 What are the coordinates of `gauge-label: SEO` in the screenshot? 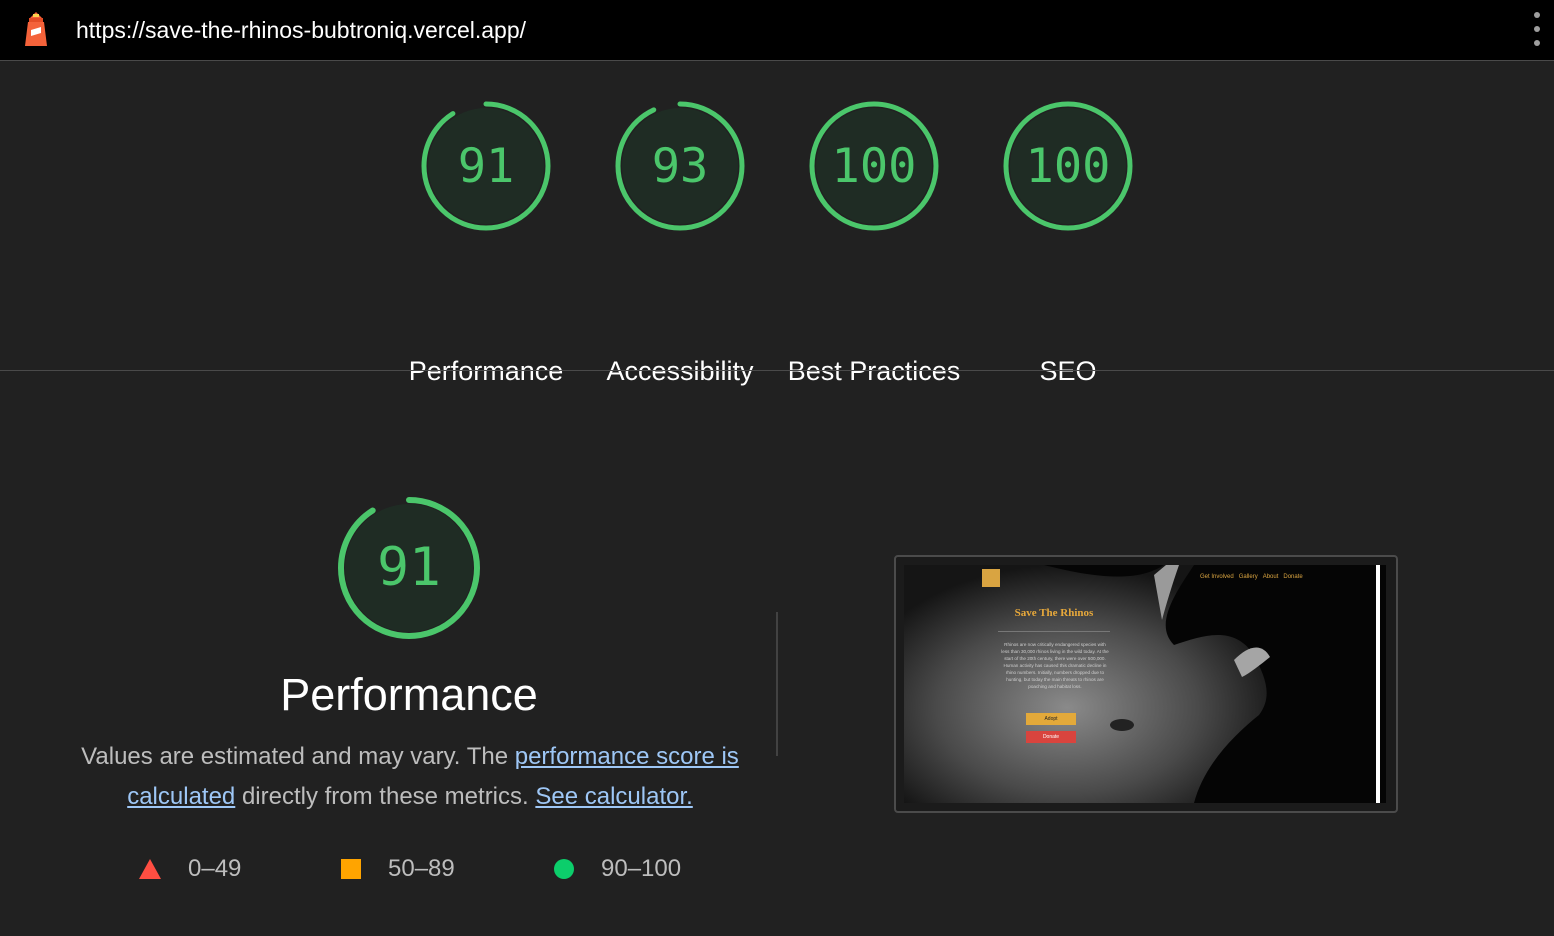 It's located at (1068, 371).